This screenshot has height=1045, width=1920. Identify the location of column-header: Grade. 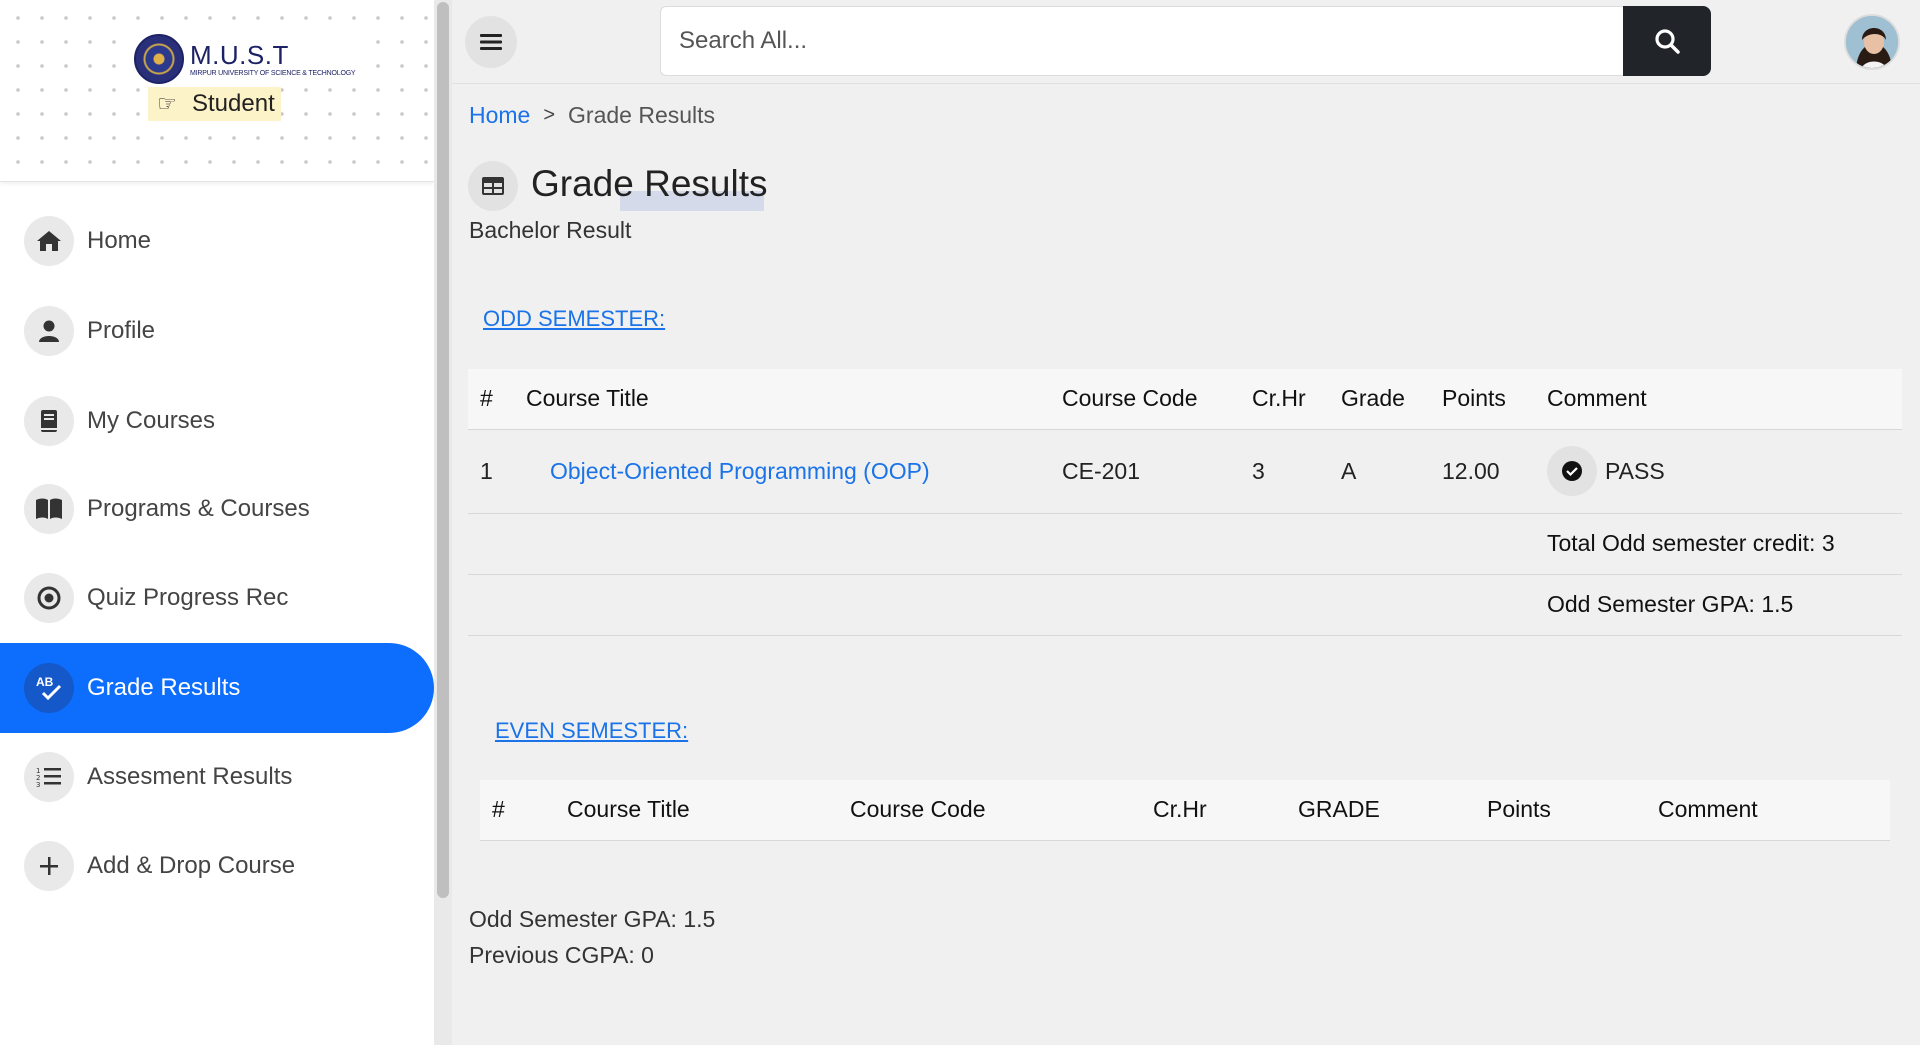
(1379, 399).